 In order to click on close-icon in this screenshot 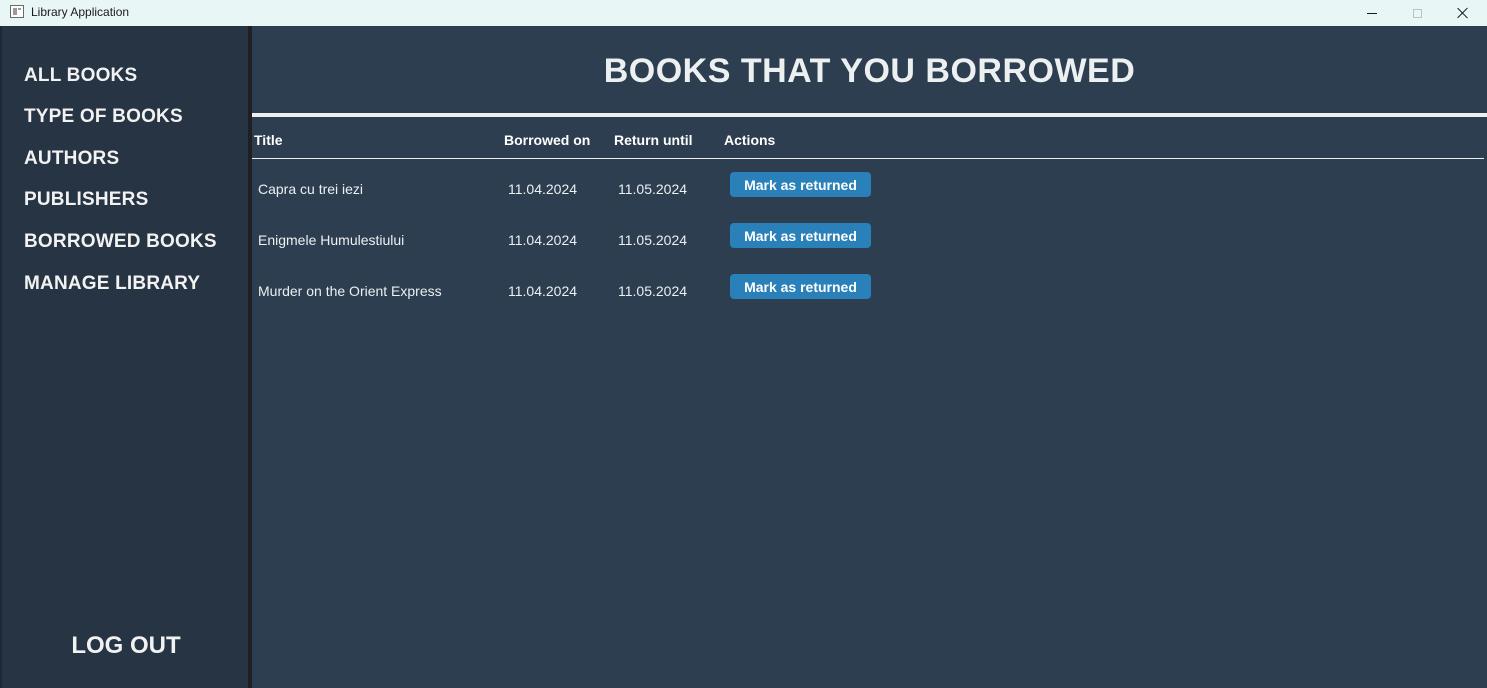, I will do `click(1463, 13)`.